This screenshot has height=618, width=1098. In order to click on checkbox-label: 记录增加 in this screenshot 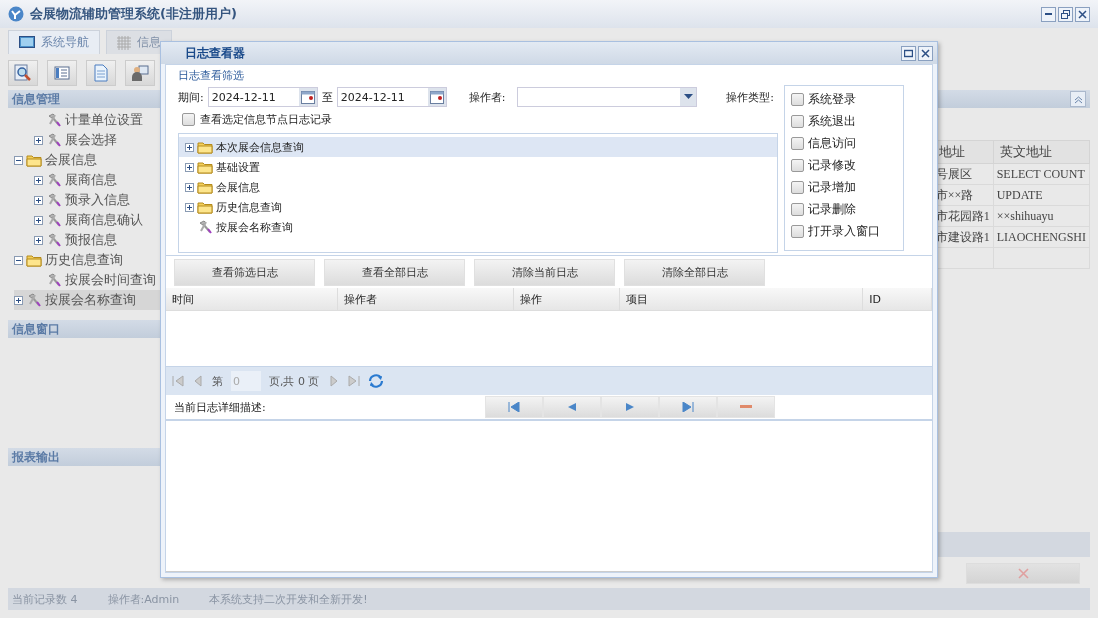, I will do `click(832, 187)`.